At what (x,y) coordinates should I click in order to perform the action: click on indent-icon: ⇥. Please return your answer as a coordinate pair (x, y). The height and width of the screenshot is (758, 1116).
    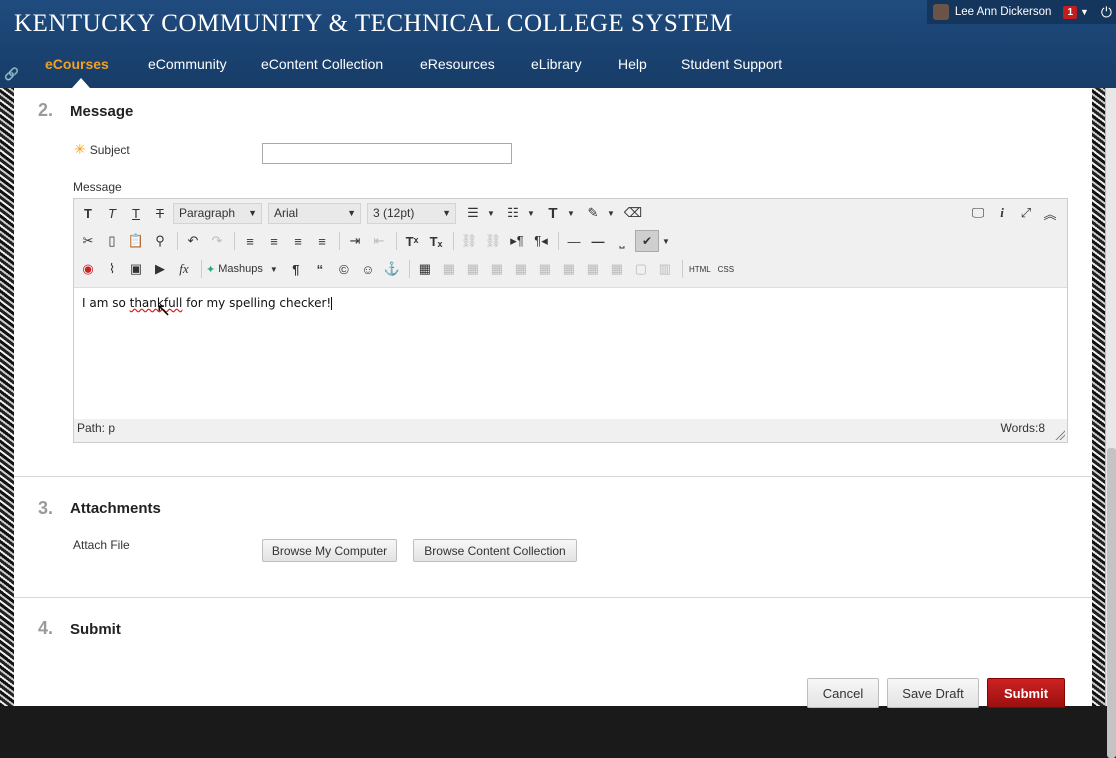
    Looking at the image, I should click on (355, 241).